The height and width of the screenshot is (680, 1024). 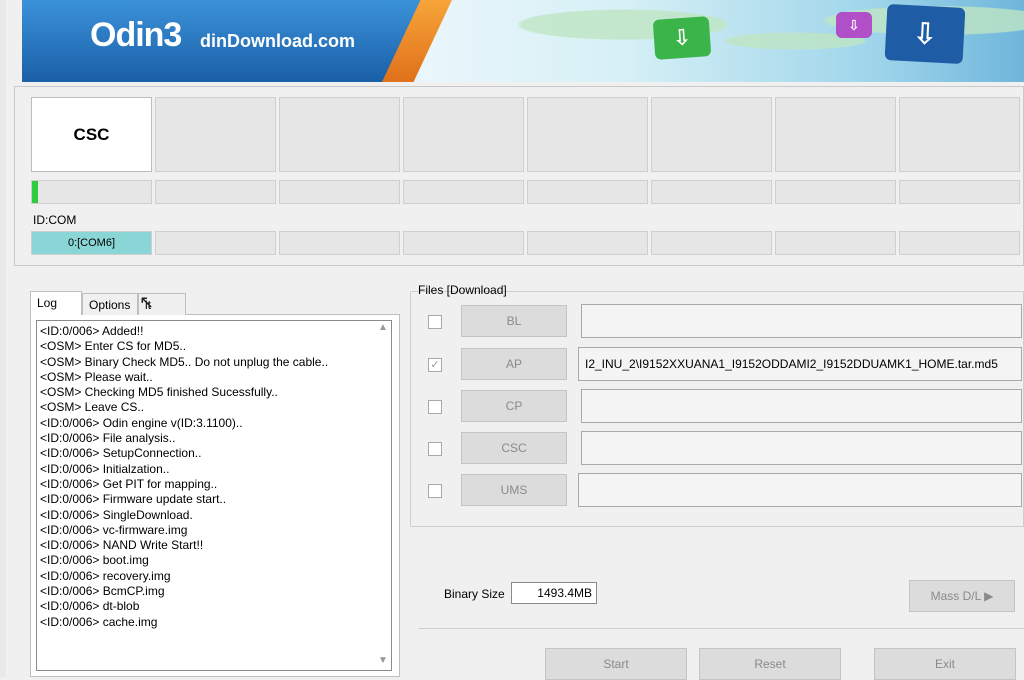 I want to click on file-path-csc, so click(x=801, y=448).